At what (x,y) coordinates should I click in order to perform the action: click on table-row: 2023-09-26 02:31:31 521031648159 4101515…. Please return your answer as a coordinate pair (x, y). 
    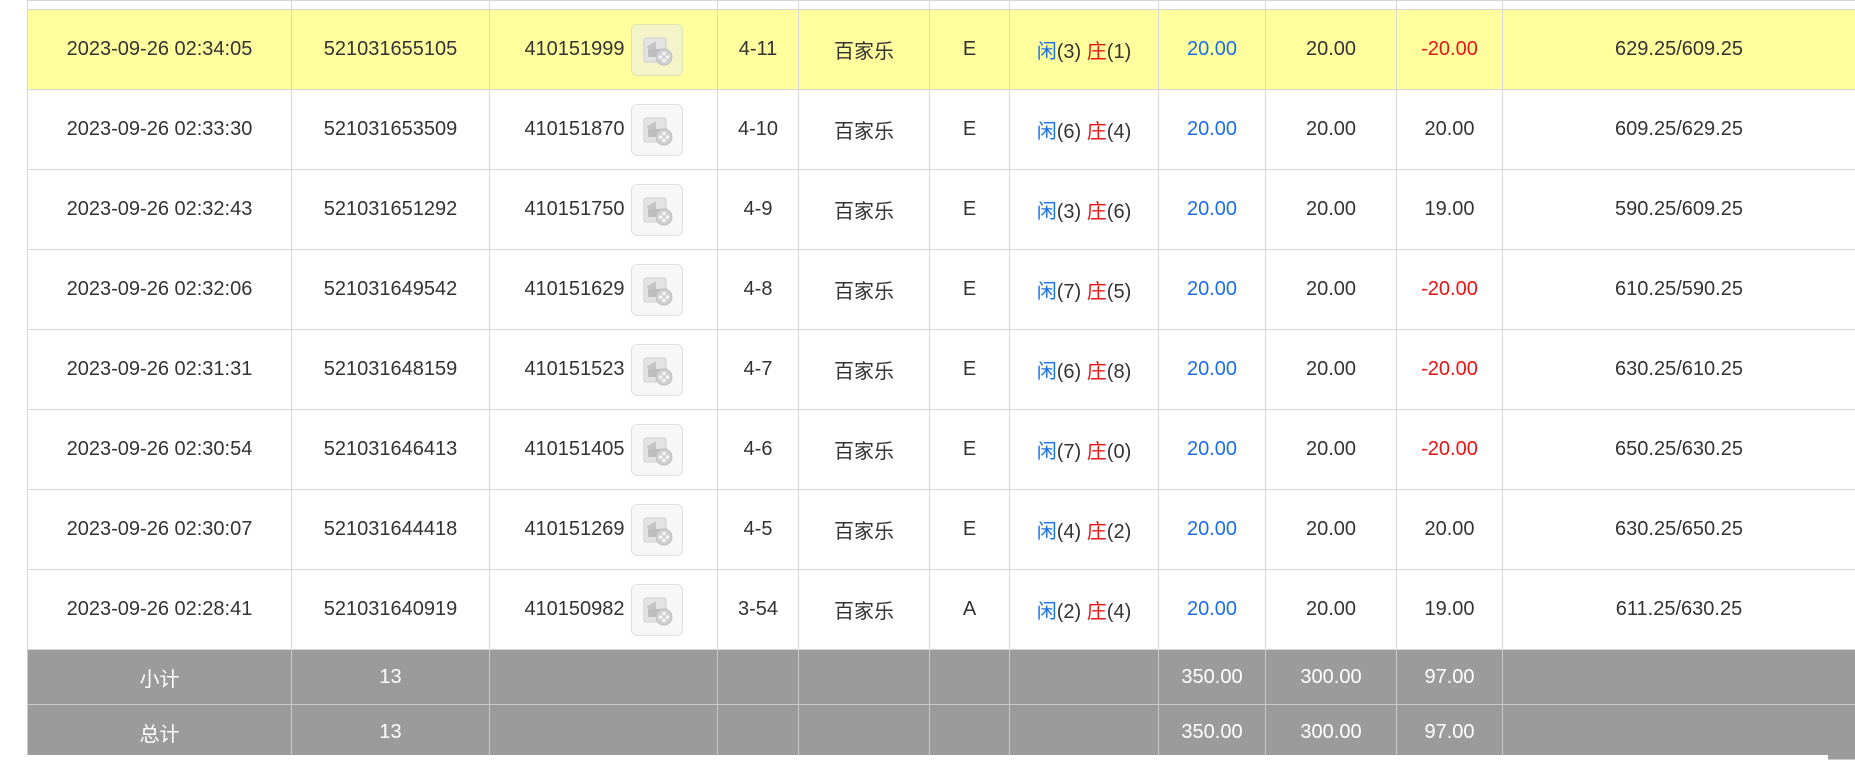
    Looking at the image, I should click on (941, 369).